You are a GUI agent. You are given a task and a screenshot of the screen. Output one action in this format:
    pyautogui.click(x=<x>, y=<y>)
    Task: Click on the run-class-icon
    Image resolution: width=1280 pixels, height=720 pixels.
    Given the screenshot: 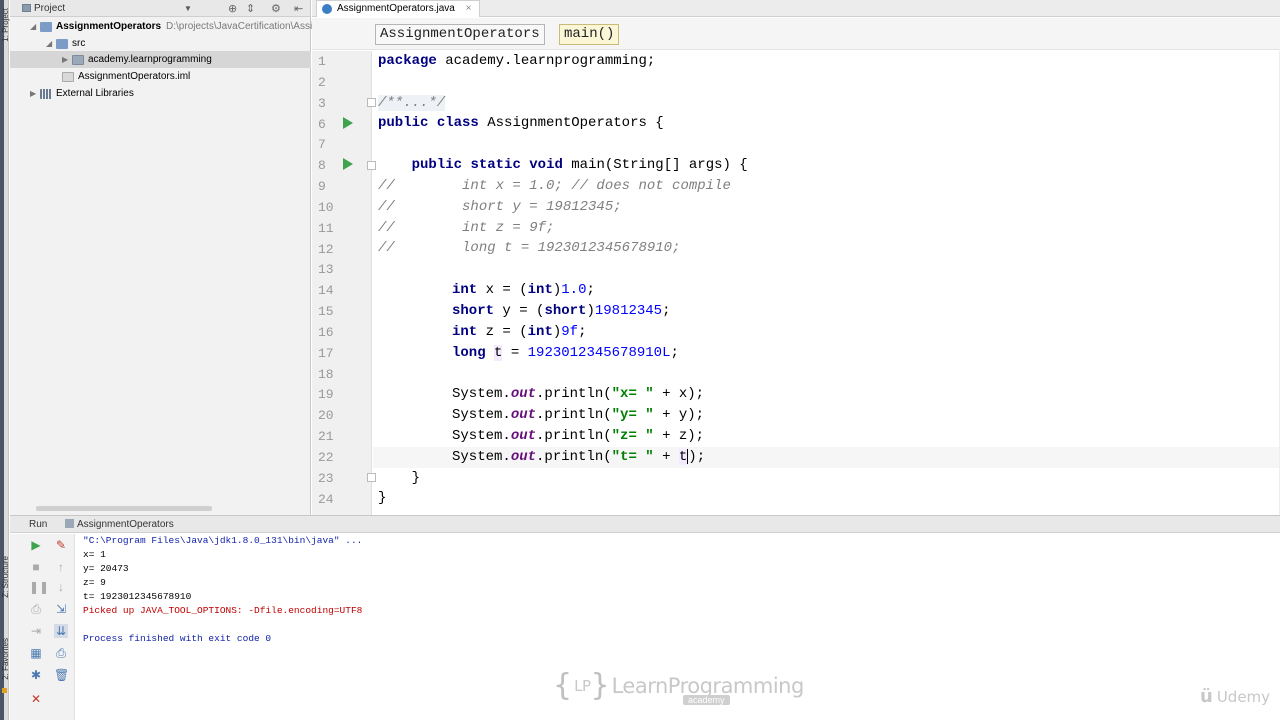 What is the action you would take?
    pyautogui.click(x=348, y=123)
    